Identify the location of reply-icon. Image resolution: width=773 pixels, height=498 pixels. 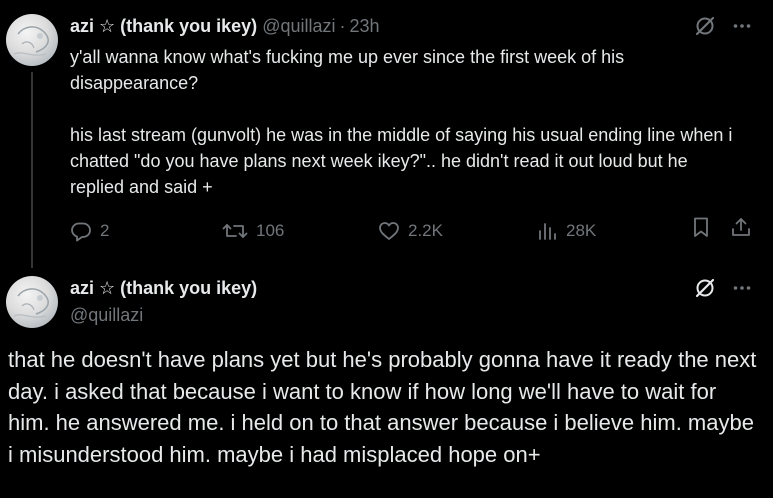
(81, 232).